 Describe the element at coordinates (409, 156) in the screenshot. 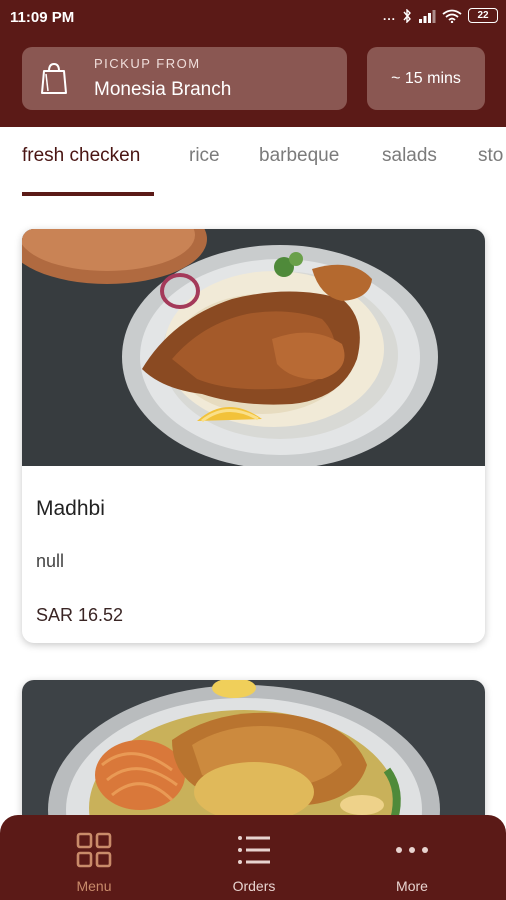

I see `tab-salads: salads` at that location.